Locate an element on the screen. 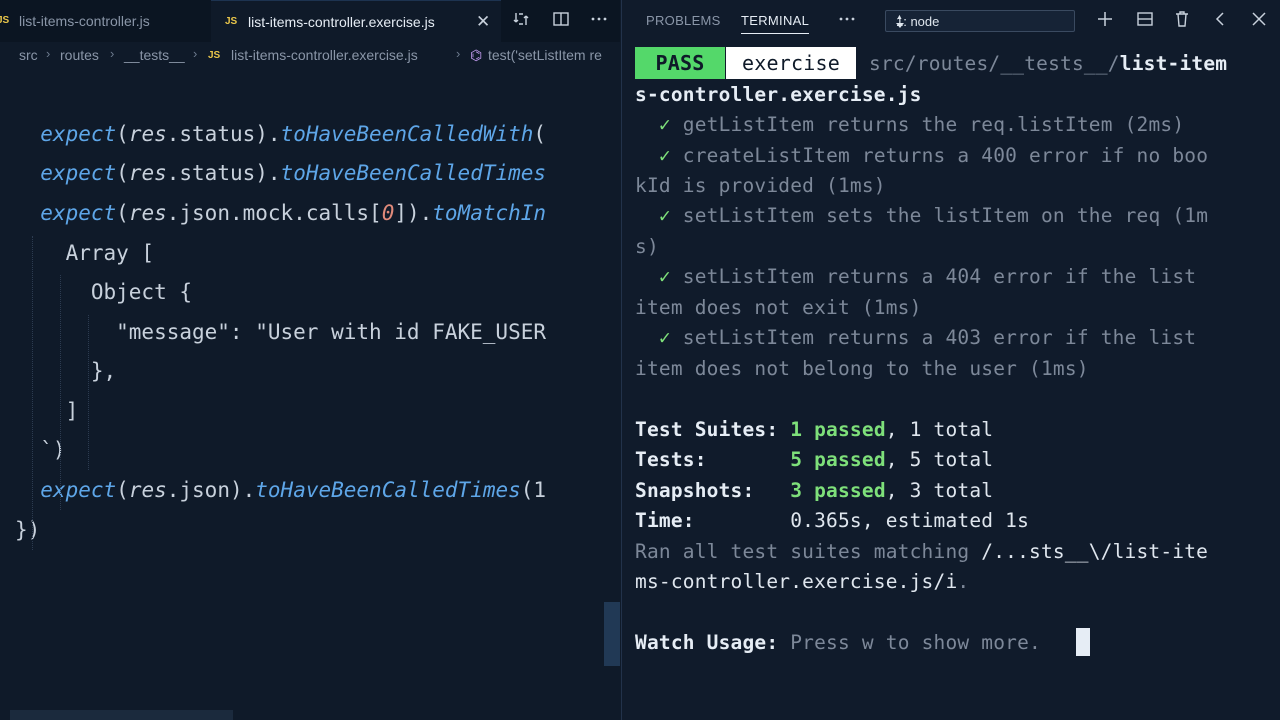  symbol-icon: ⌬ is located at coordinates (476, 55).